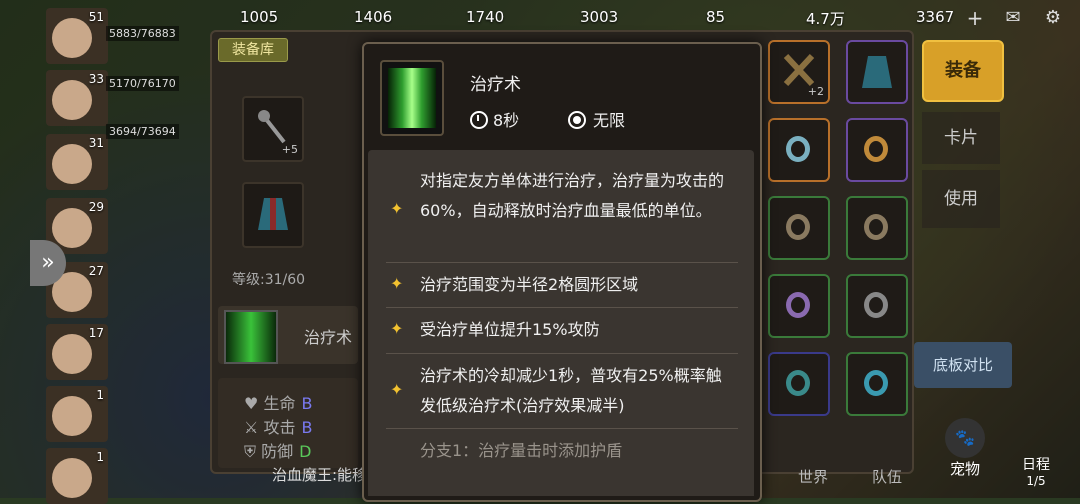 The height and width of the screenshot is (504, 1080). Describe the element at coordinates (599, 17) in the screenshot. I see `resource-value: 3003` at that location.